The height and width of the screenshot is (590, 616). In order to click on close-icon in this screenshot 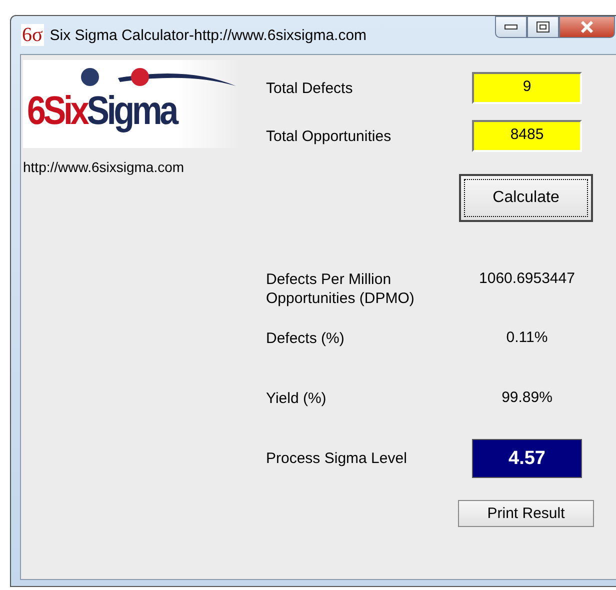, I will do `click(587, 27)`.